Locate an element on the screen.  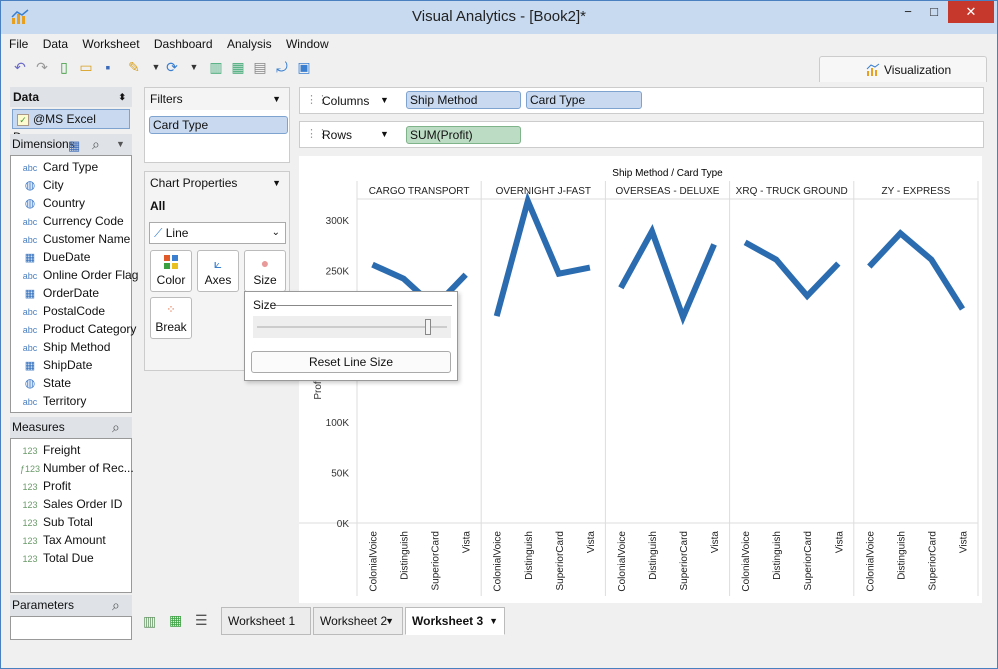
field-card-type: abc Card Type is located at coordinates (57, 167).